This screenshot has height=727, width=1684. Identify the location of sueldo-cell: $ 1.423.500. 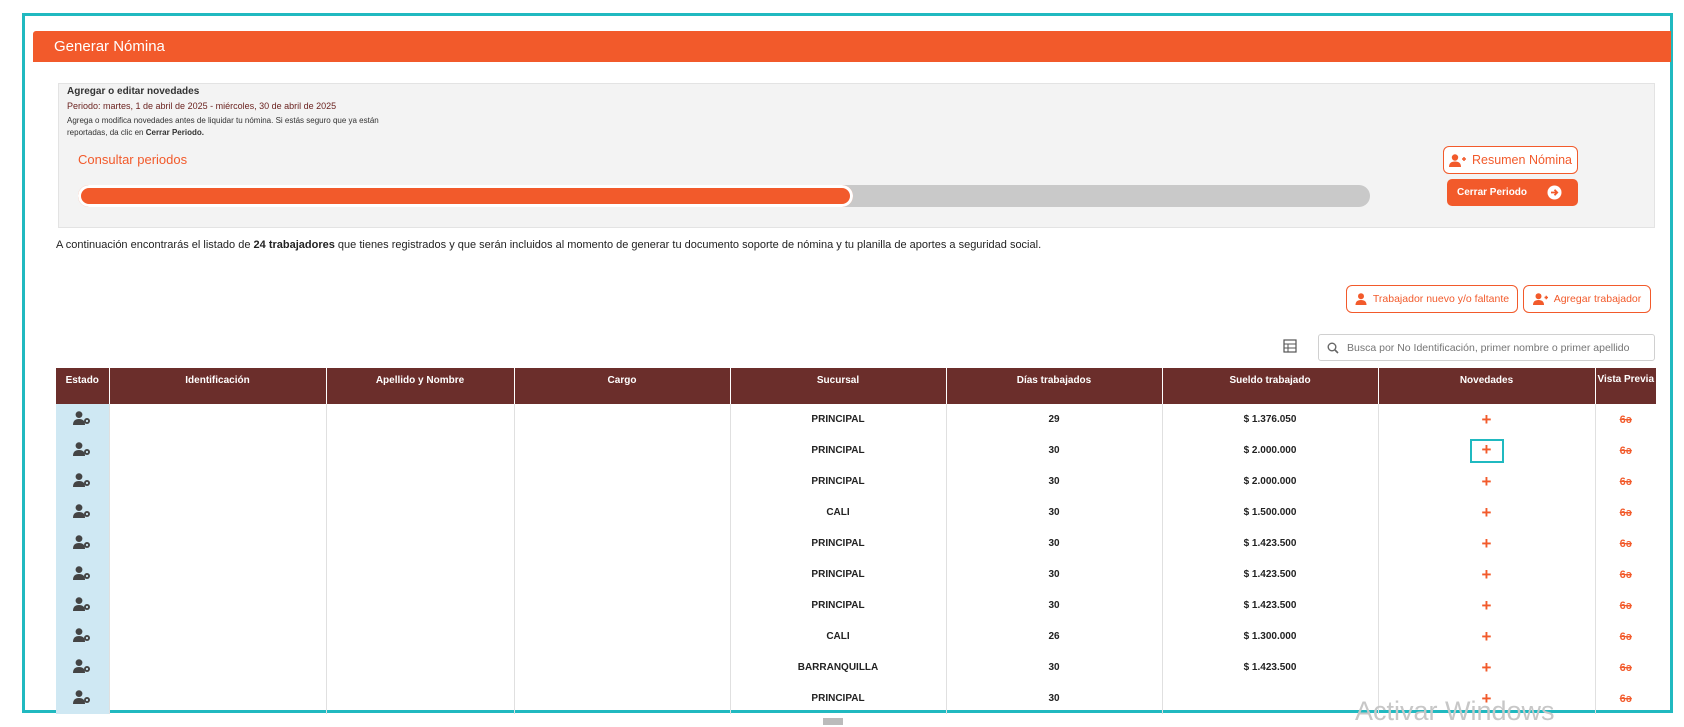
(1270, 574).